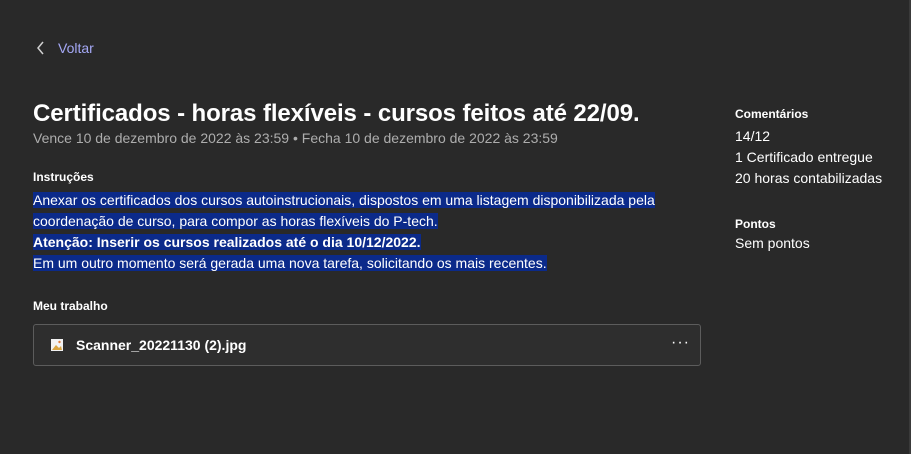  Describe the element at coordinates (367, 345) in the screenshot. I see `attachment-card: Scanner_20221130 (2).jpg ···` at that location.